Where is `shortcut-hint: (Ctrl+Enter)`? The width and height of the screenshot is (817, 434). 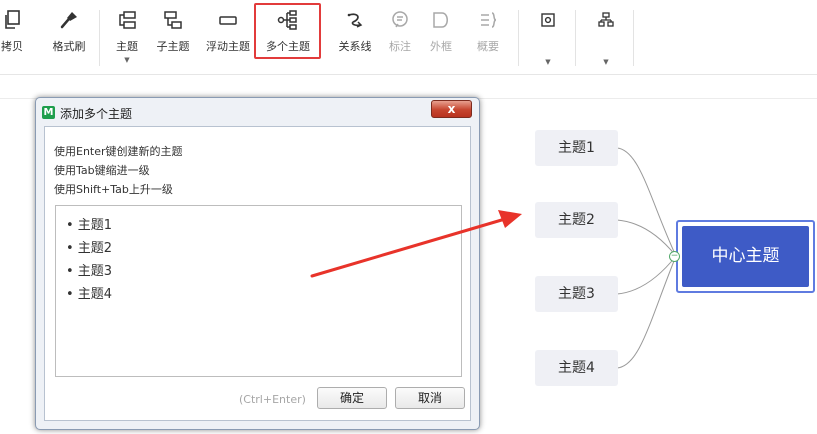 shortcut-hint: (Ctrl+Enter) is located at coordinates (272, 399).